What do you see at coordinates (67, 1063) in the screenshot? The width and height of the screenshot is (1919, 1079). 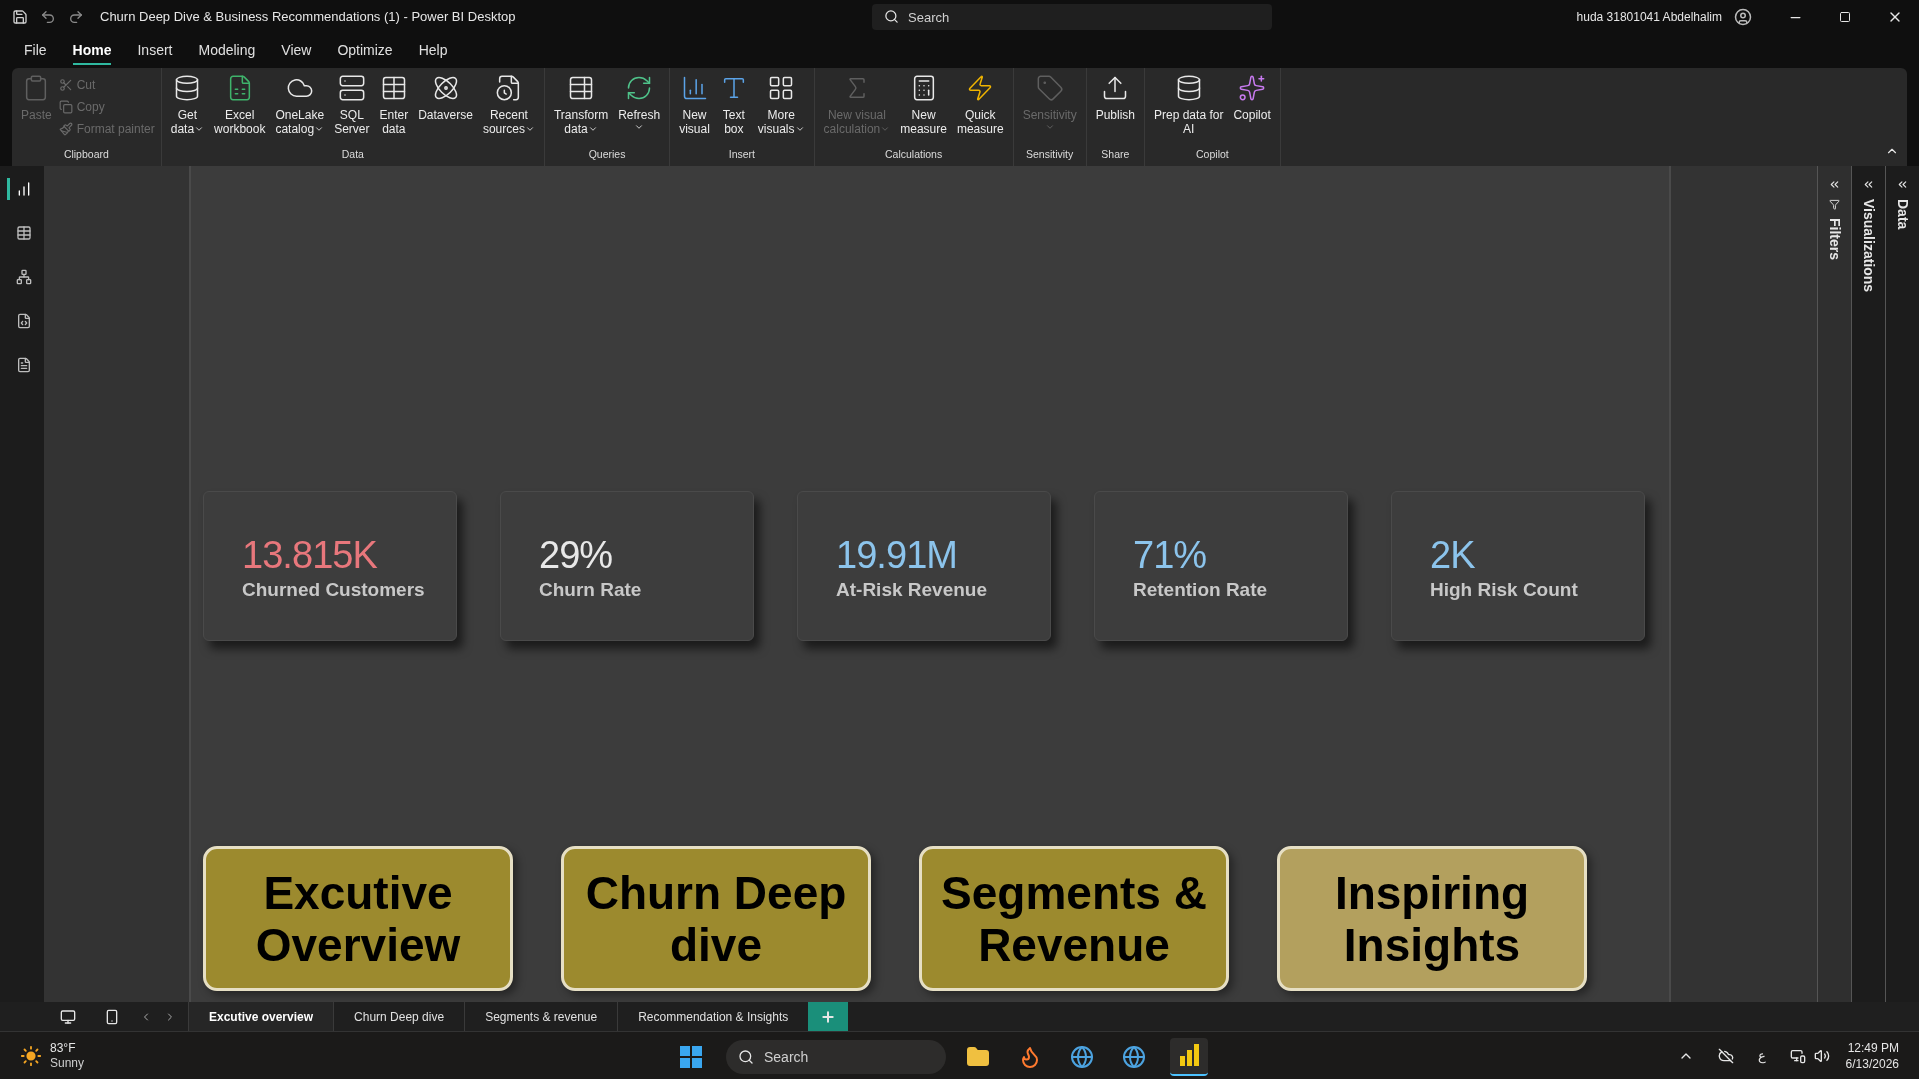 I see `weather-condition: Sunny` at bounding box center [67, 1063].